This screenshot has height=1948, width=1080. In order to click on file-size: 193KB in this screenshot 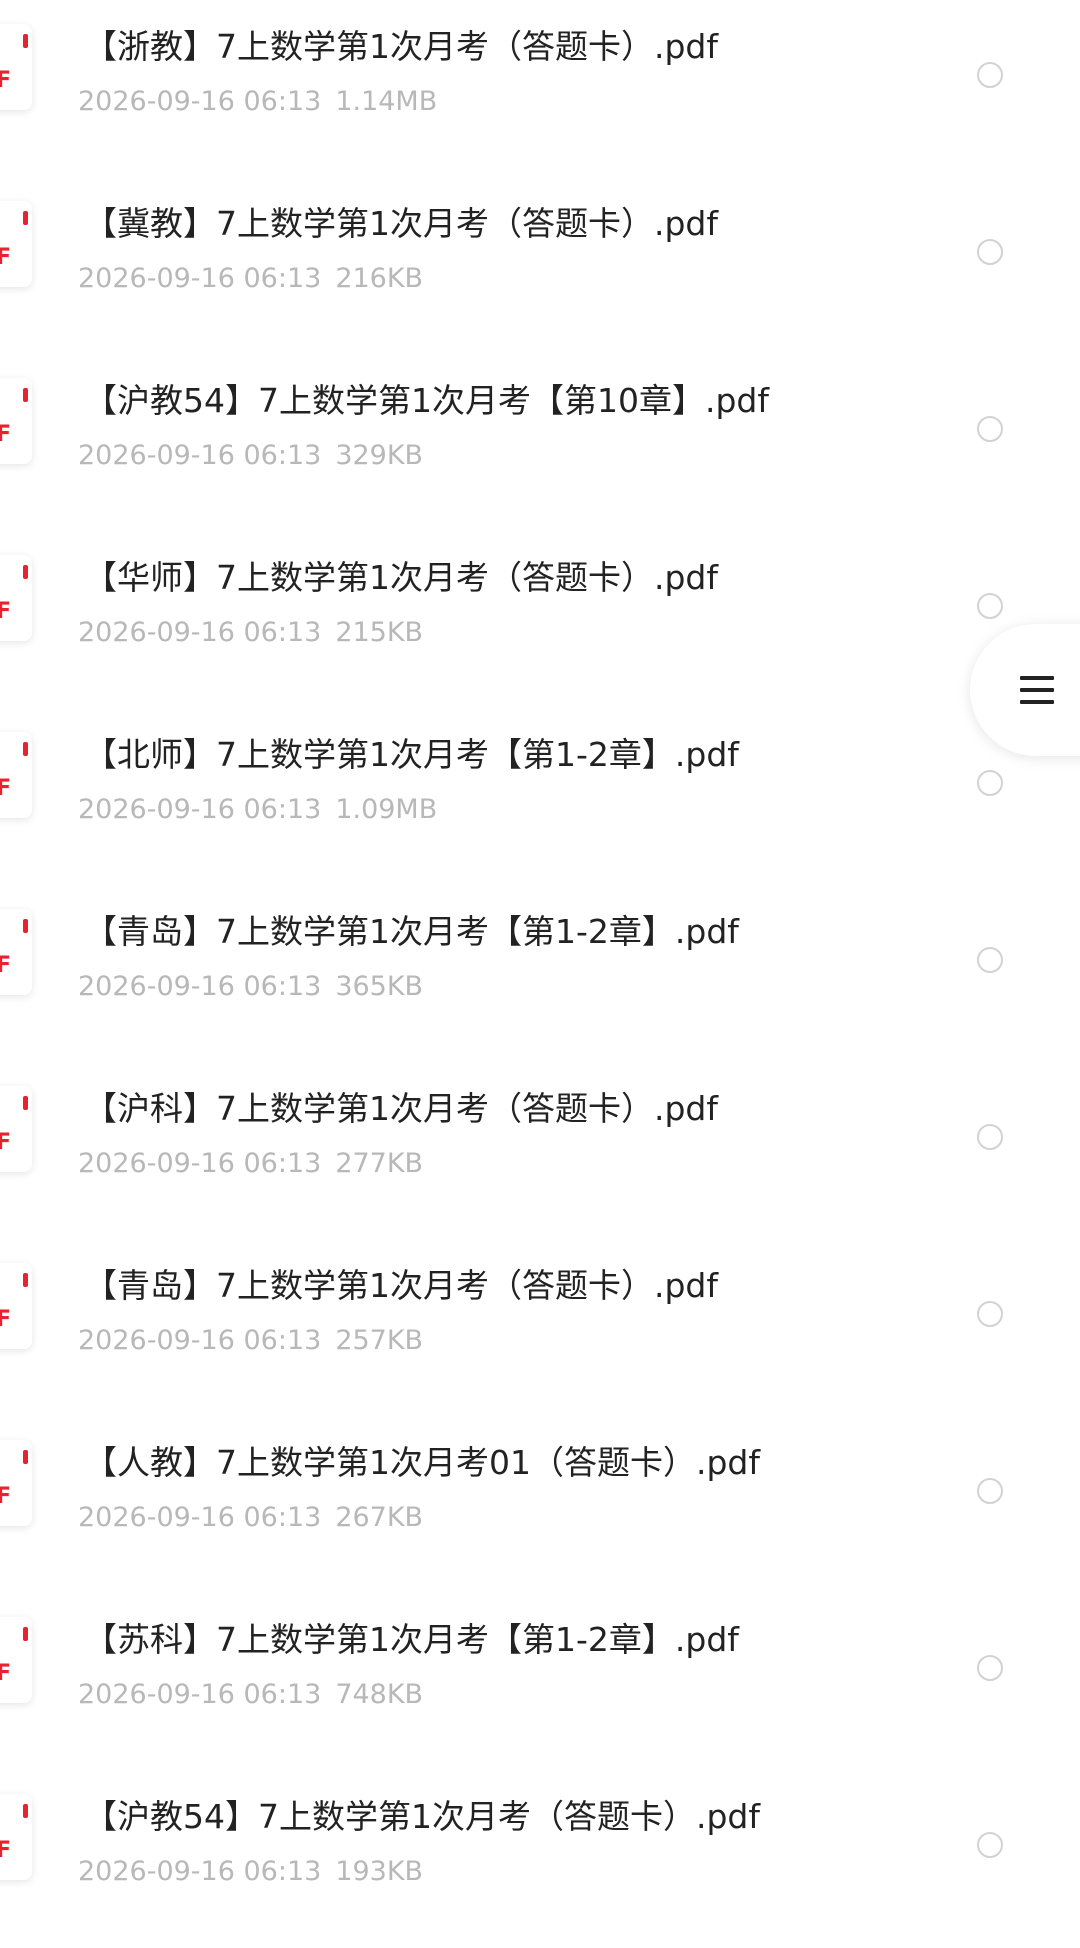, I will do `click(379, 1871)`.